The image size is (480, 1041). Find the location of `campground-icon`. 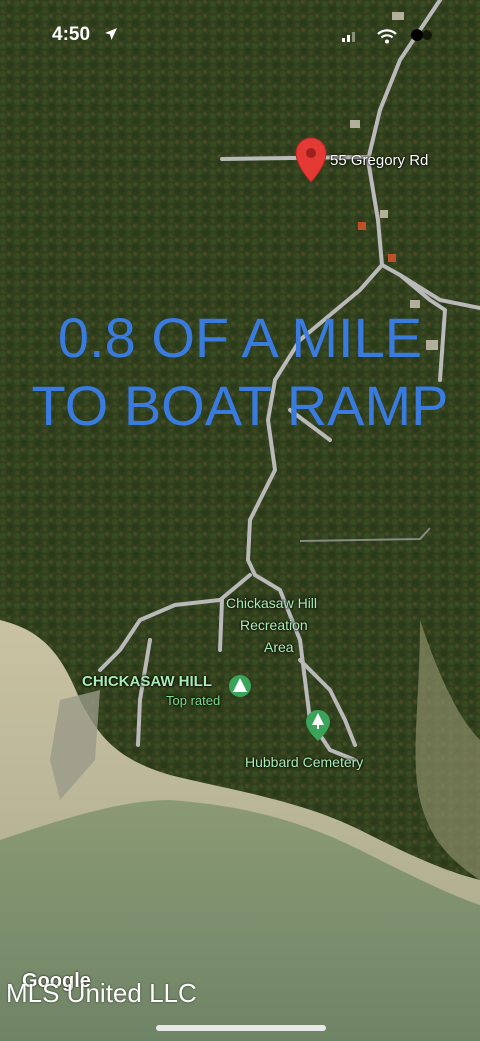

campground-icon is located at coordinates (240, 686).